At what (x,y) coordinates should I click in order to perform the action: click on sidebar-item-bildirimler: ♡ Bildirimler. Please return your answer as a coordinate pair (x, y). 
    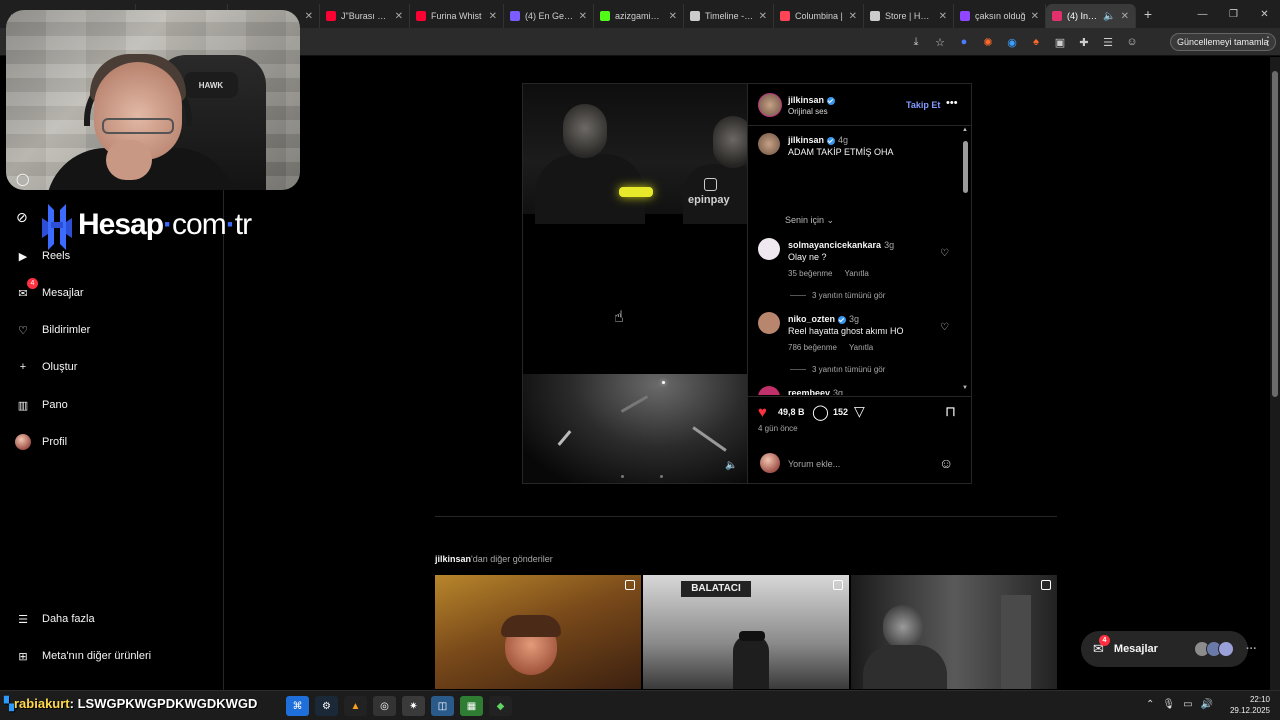
    Looking at the image, I should click on (52, 330).